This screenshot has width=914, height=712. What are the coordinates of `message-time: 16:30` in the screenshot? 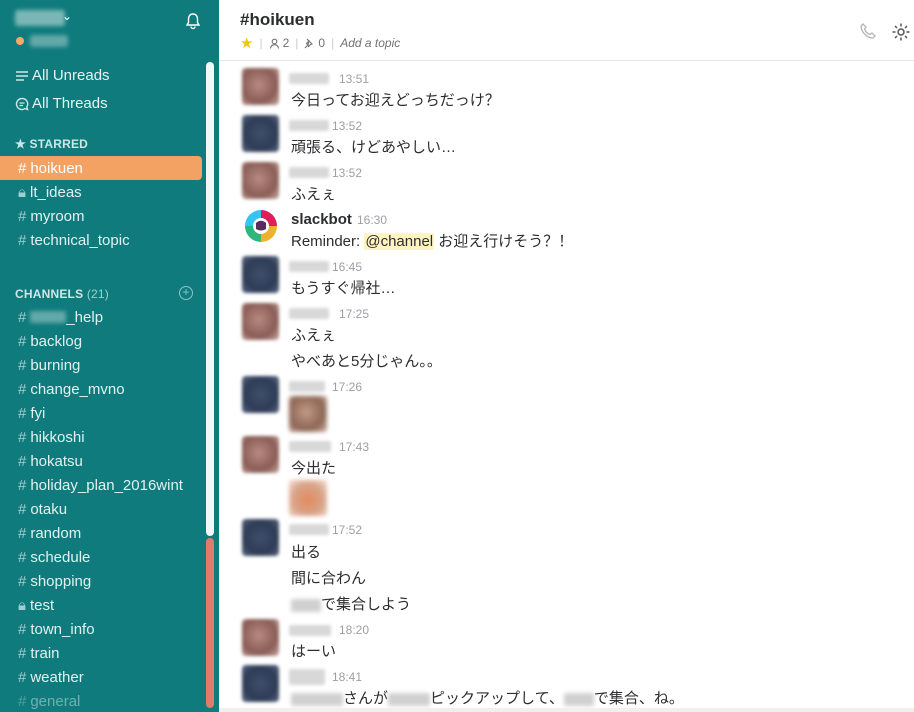 It's located at (372, 220).